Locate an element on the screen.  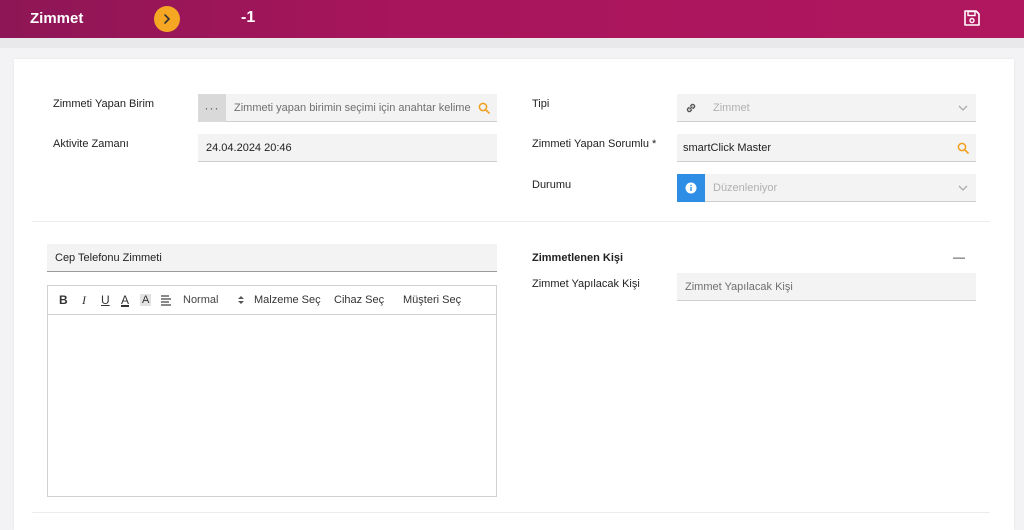
align-button is located at coordinates (166, 301).